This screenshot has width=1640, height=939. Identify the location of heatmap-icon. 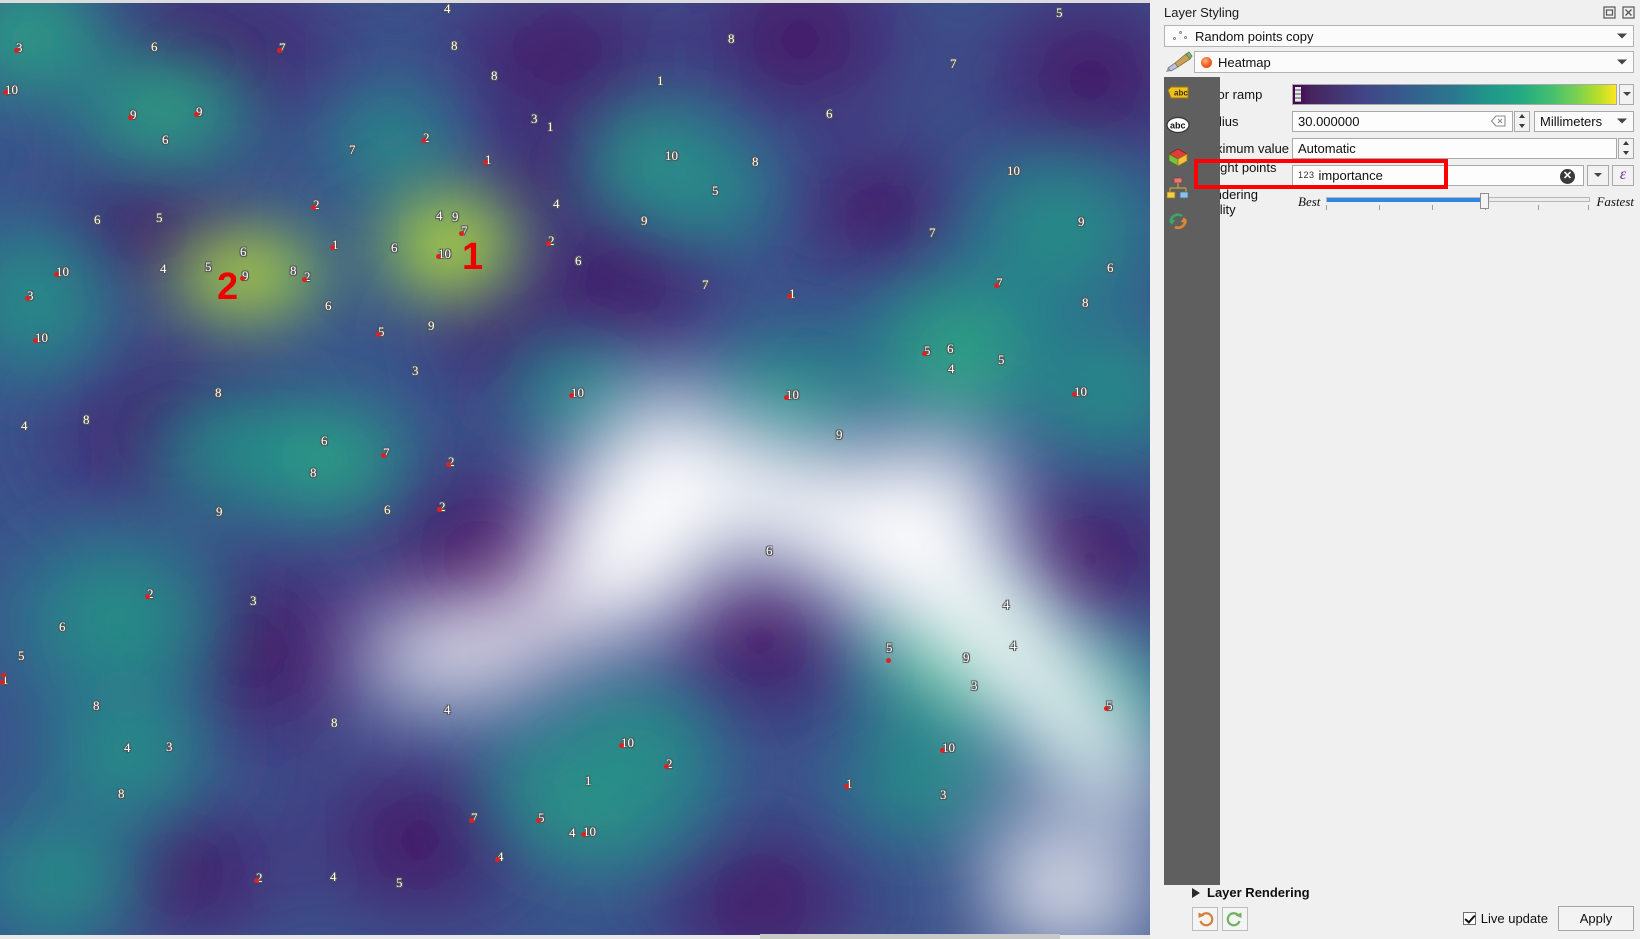
(1206, 62).